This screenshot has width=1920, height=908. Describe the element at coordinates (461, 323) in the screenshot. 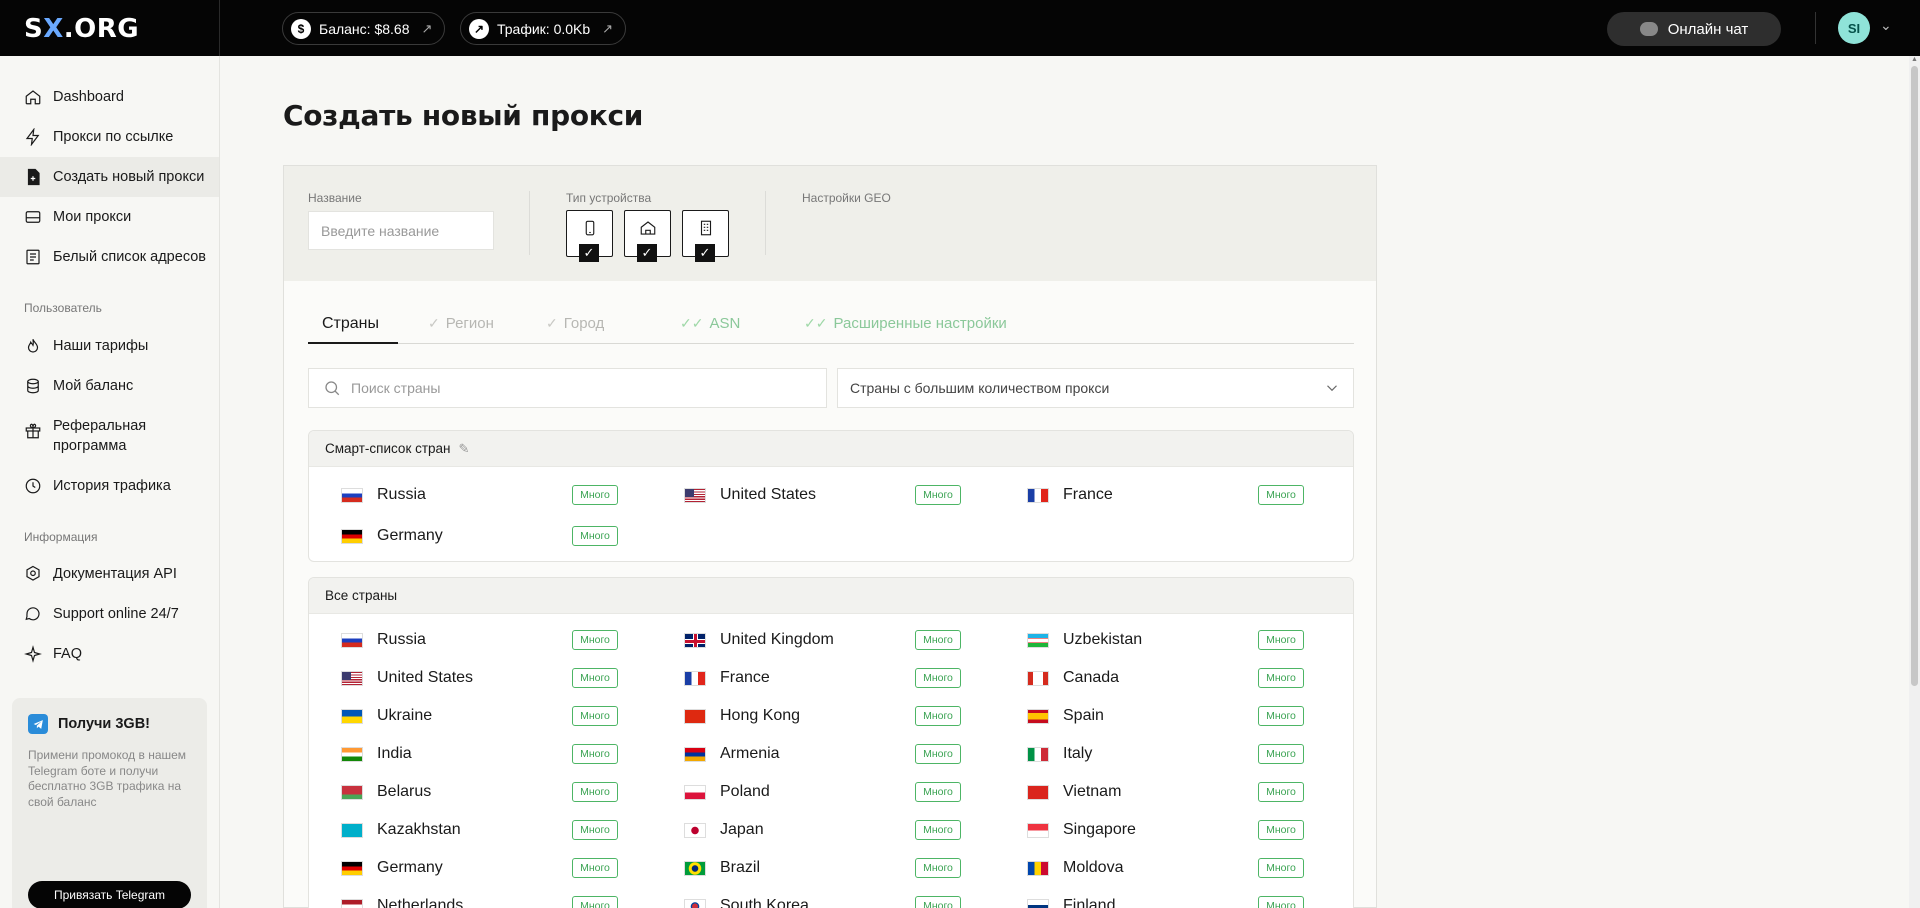

I see `tab-region: ✓ Регион` at that location.